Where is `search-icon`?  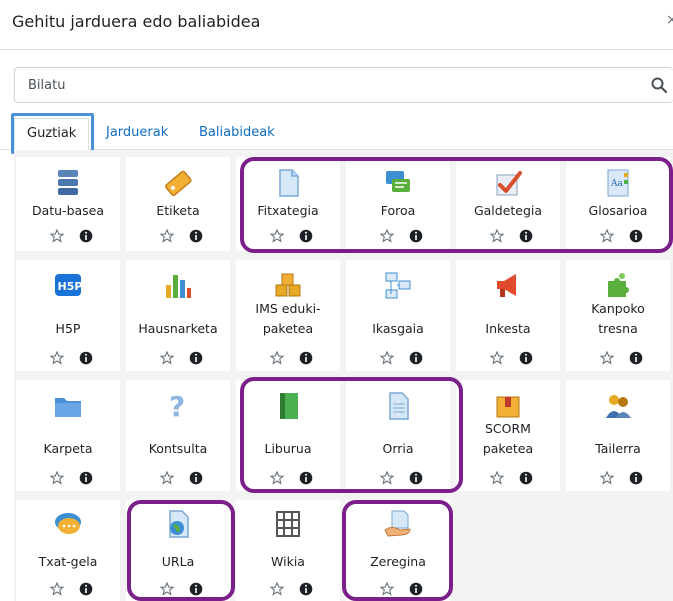 search-icon is located at coordinates (659, 85).